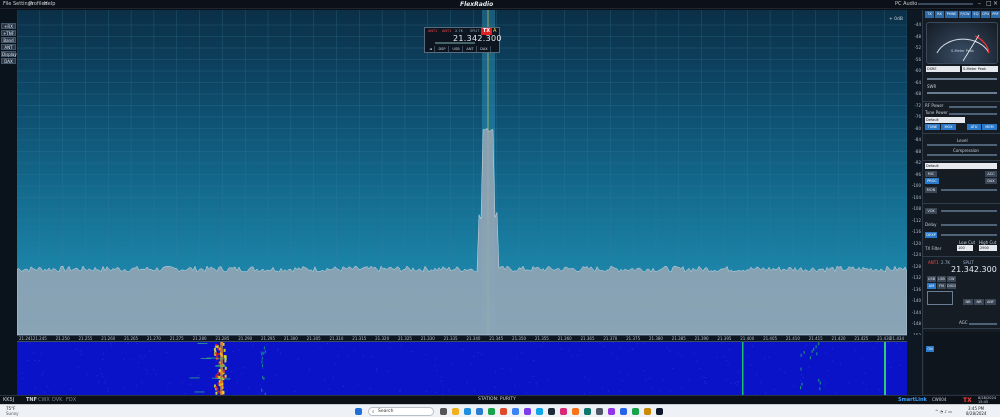 This screenshot has width=1000, height=417. I want to click on band-button: Band, so click(8, 40).